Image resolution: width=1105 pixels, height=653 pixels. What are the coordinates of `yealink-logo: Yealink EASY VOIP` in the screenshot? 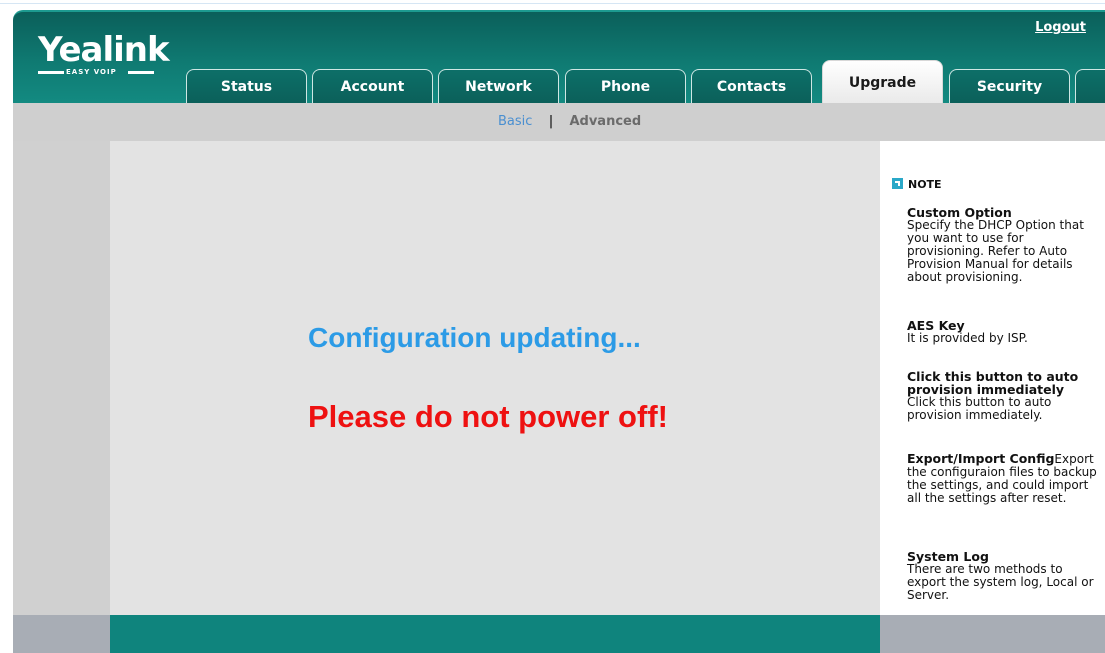 It's located at (113, 60).